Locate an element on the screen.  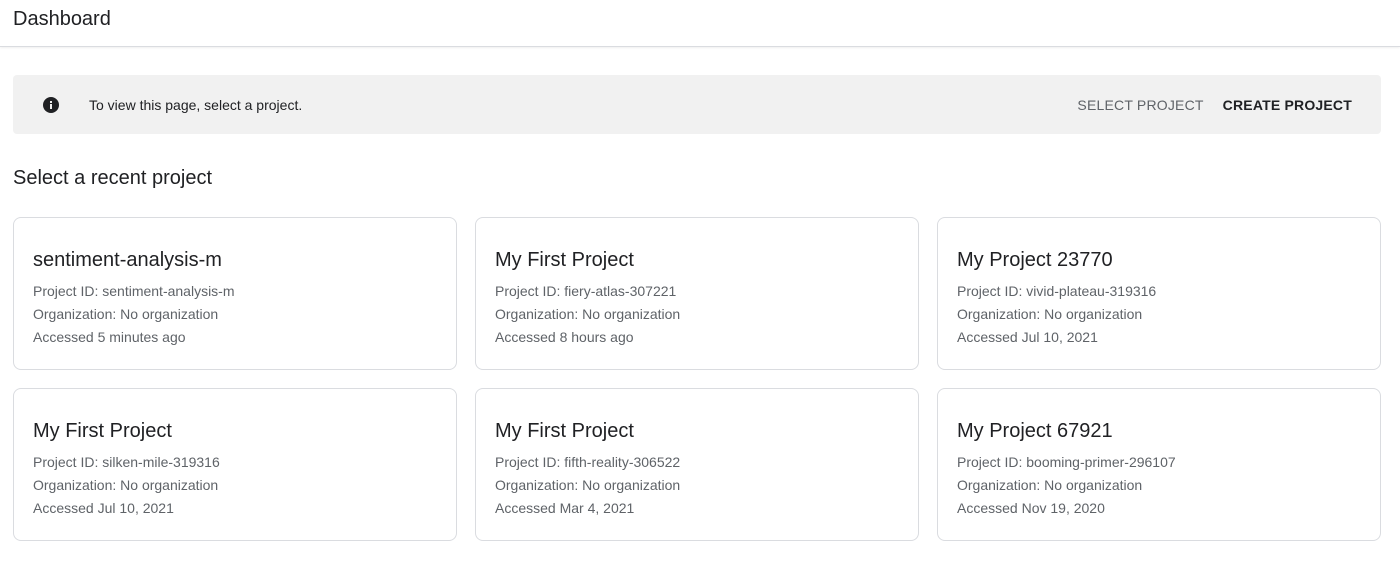
select-project-button: SELECT PROJECT is located at coordinates (1140, 105).